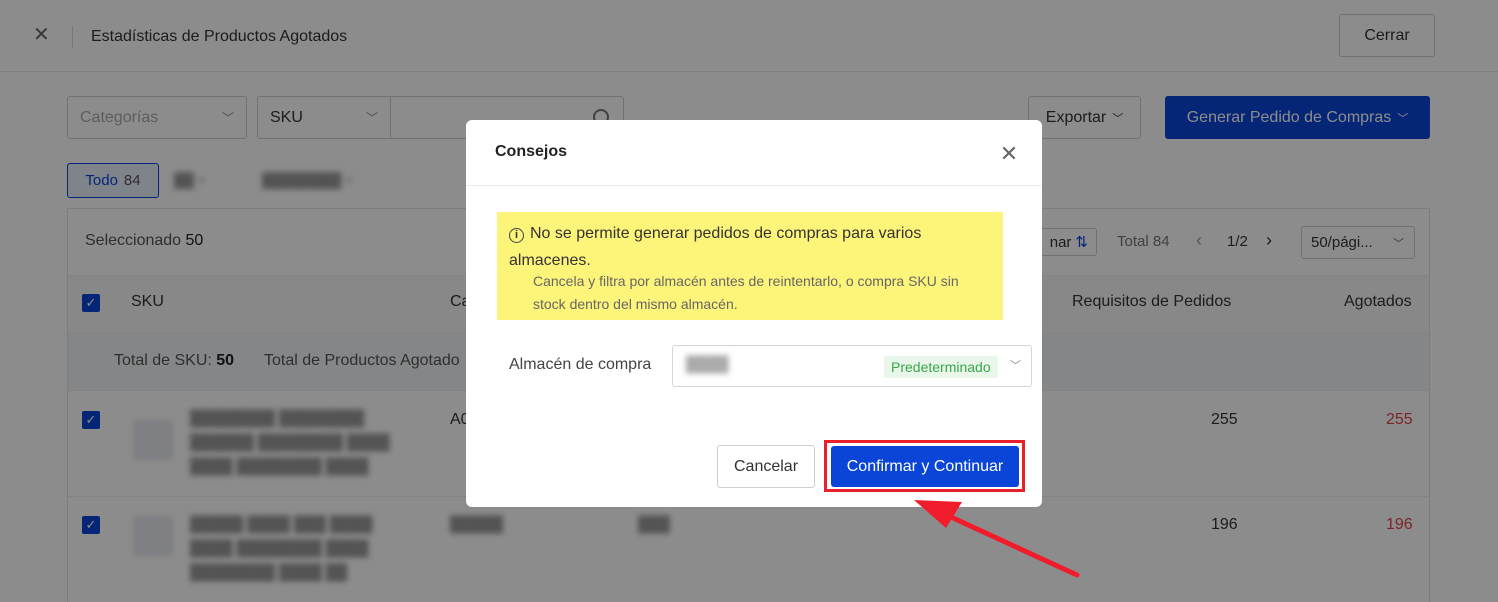  Describe the element at coordinates (938, 514) in the screenshot. I see `arrow-head` at that location.